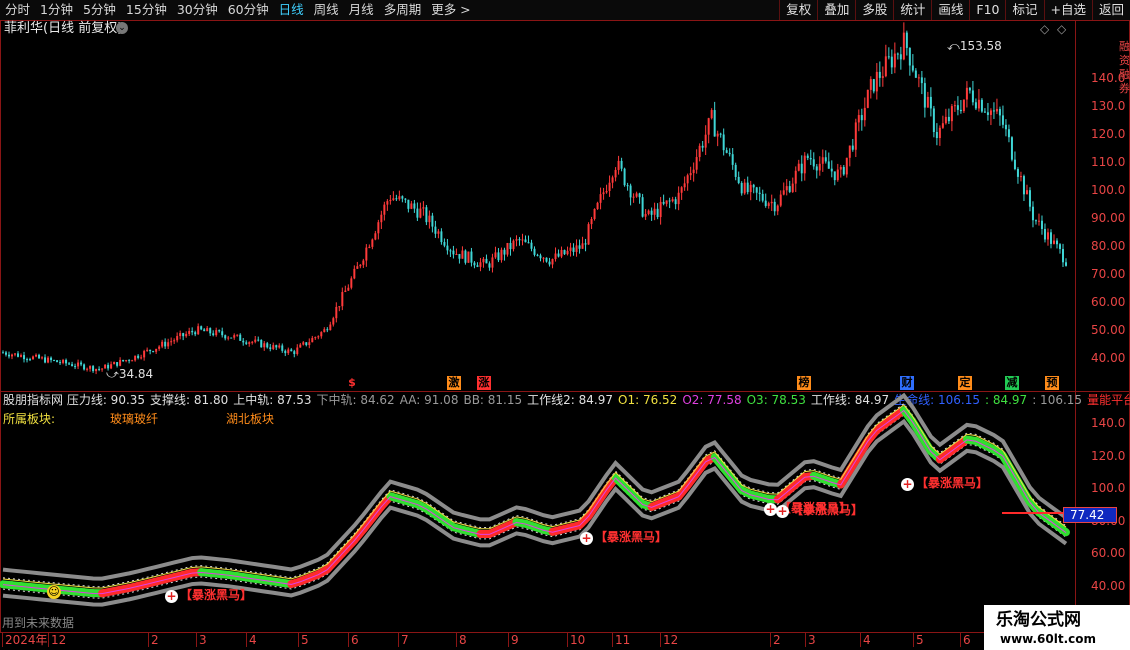  I want to click on right-side-label: 融资融券, so click(1124, 67).